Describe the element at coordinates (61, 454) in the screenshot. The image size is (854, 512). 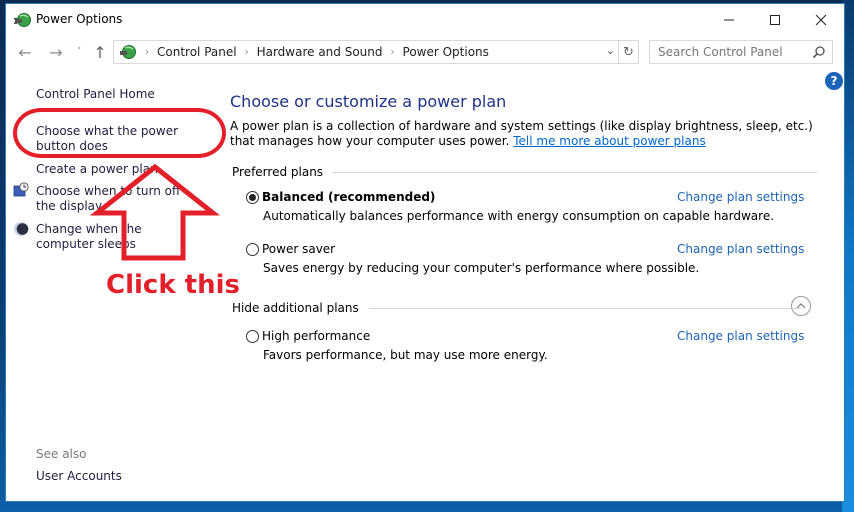
I see `see-also-label: See also` at that location.